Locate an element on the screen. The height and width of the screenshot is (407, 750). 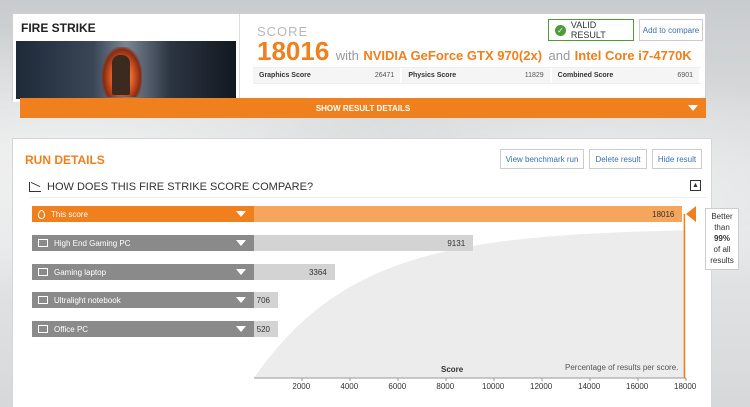
category-label: Ultralight notebook is located at coordinates (87, 300).